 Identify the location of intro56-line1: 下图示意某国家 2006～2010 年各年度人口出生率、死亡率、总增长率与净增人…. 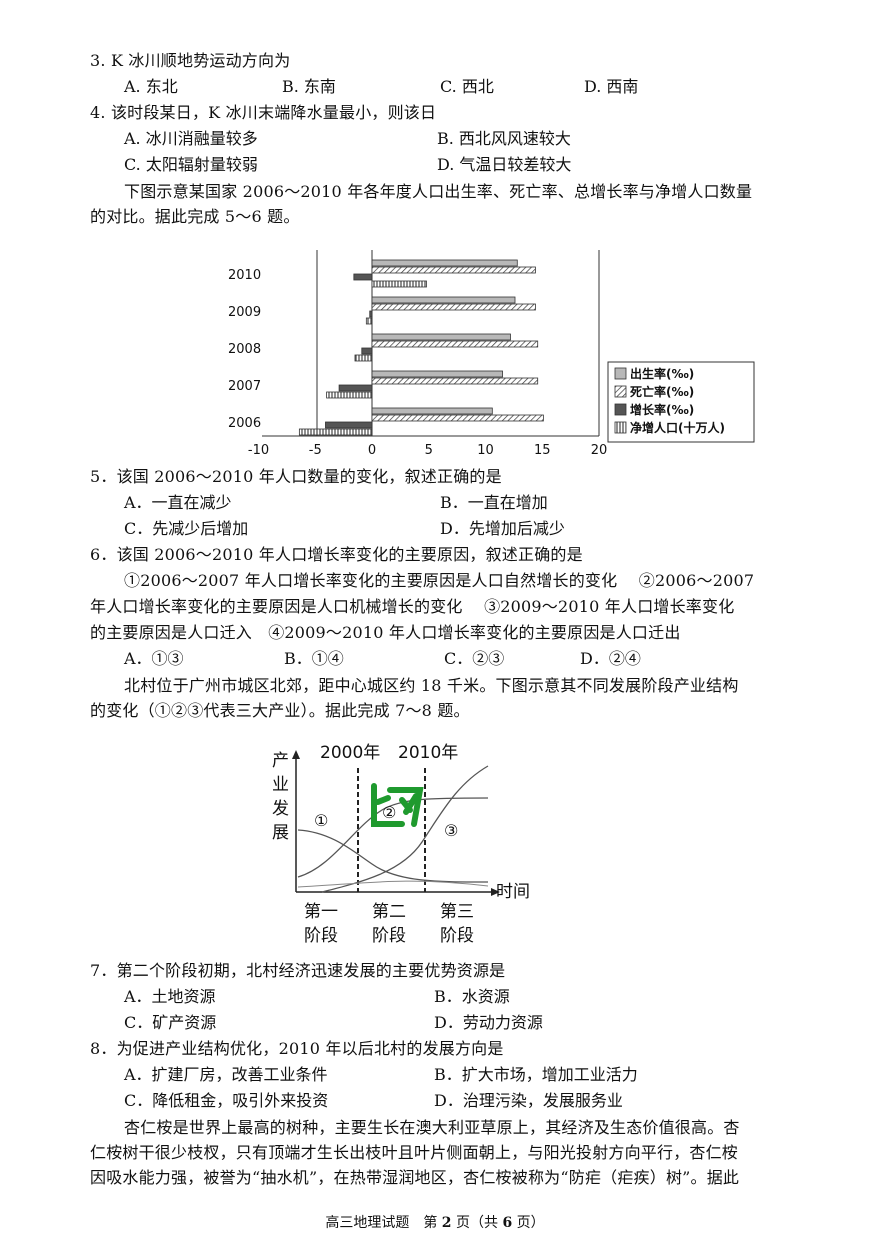
(438, 191).